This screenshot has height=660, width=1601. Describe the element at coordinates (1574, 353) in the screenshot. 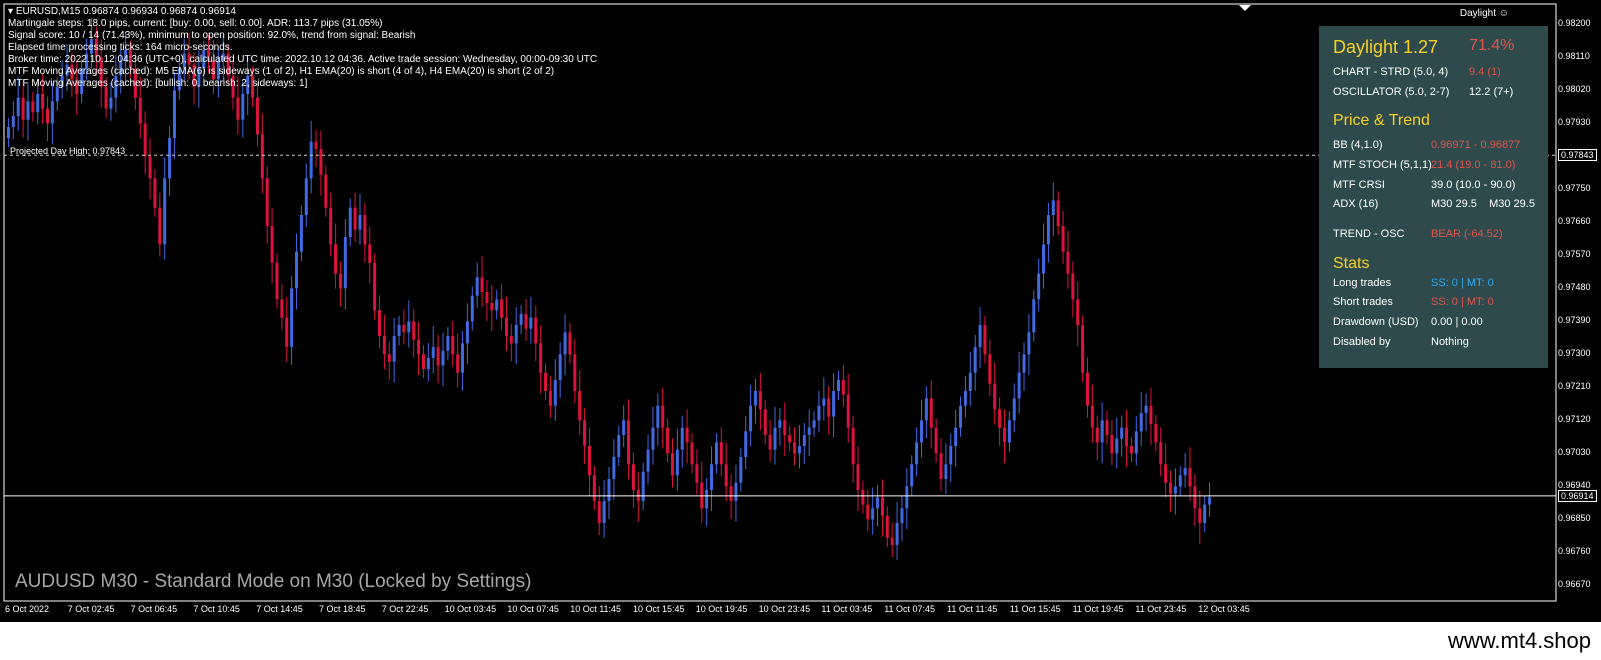

I see `price-tick-label: 0.97300` at that location.